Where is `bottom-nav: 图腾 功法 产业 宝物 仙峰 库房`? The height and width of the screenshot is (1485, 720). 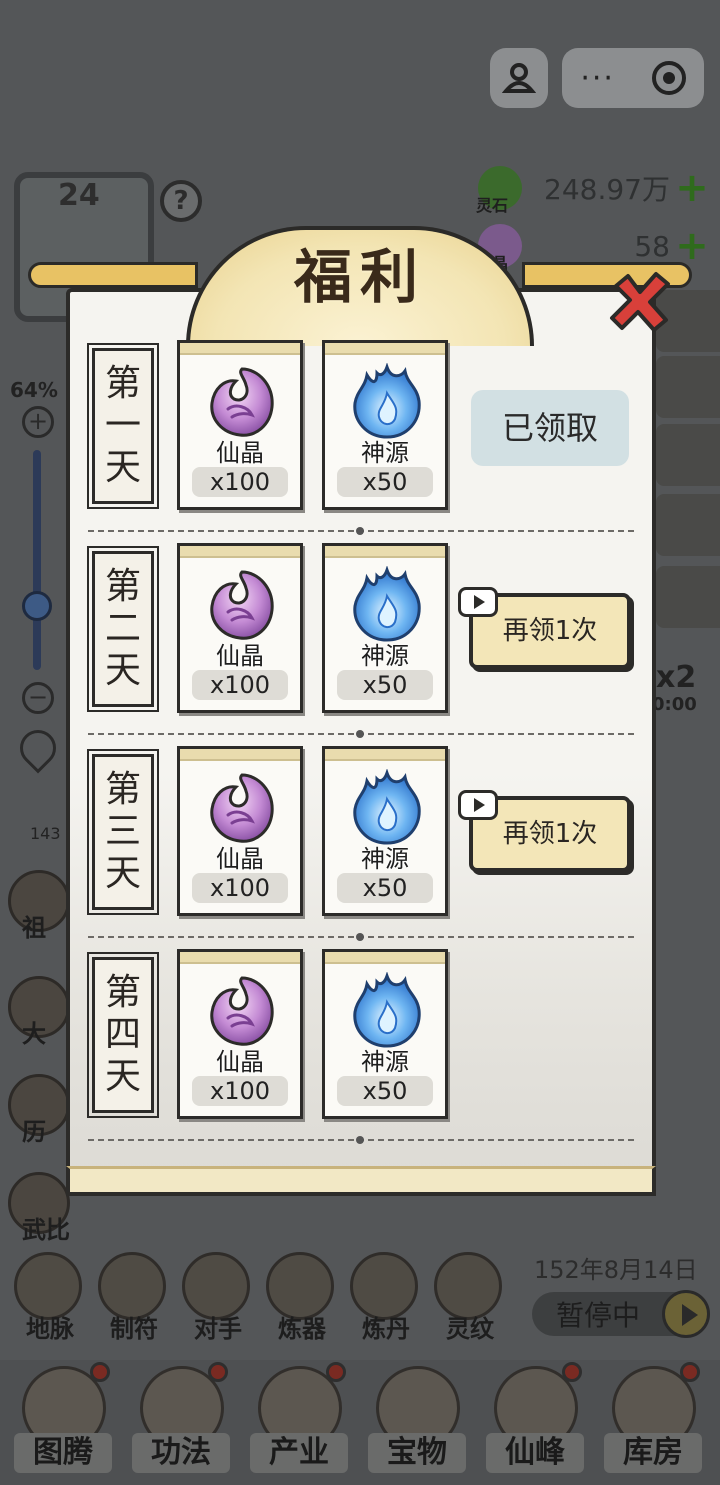
bottom-nav: 图腾 功法 产业 宝物 仙峰 库房 is located at coordinates (358, 1422).